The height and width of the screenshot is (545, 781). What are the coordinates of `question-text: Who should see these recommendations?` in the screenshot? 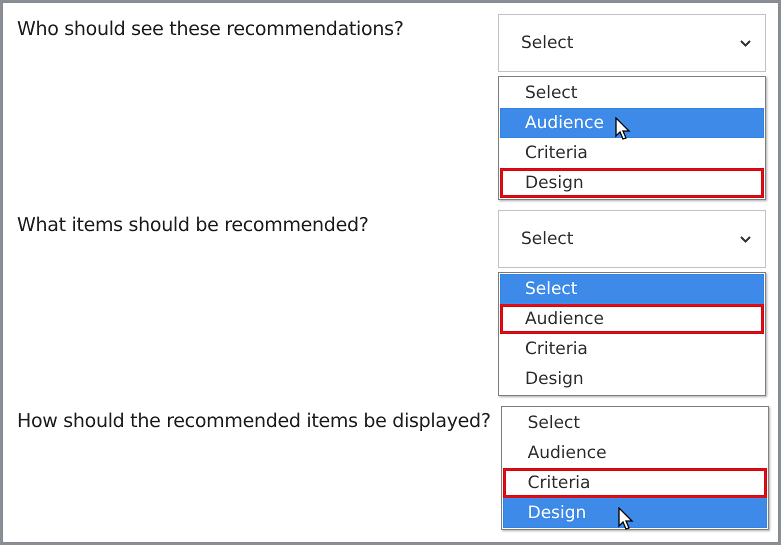 It's located at (210, 29).